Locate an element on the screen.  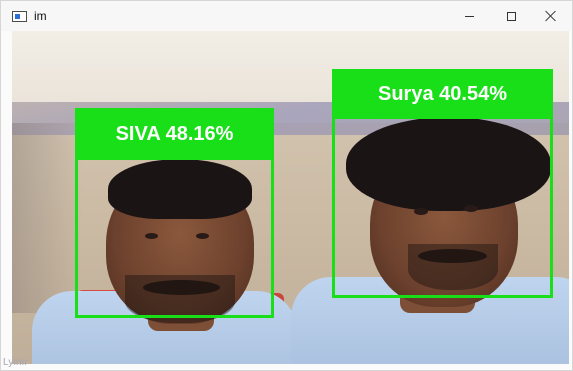
minimize-button is located at coordinates (469, 16).